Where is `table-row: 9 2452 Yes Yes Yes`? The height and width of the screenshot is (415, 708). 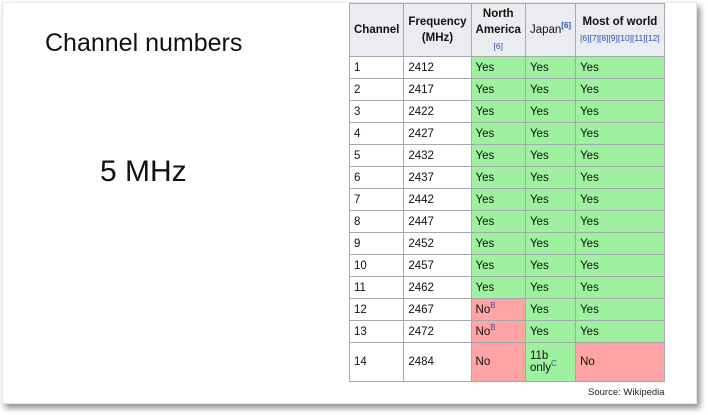 table-row: 9 2452 Yes Yes Yes is located at coordinates (506, 243).